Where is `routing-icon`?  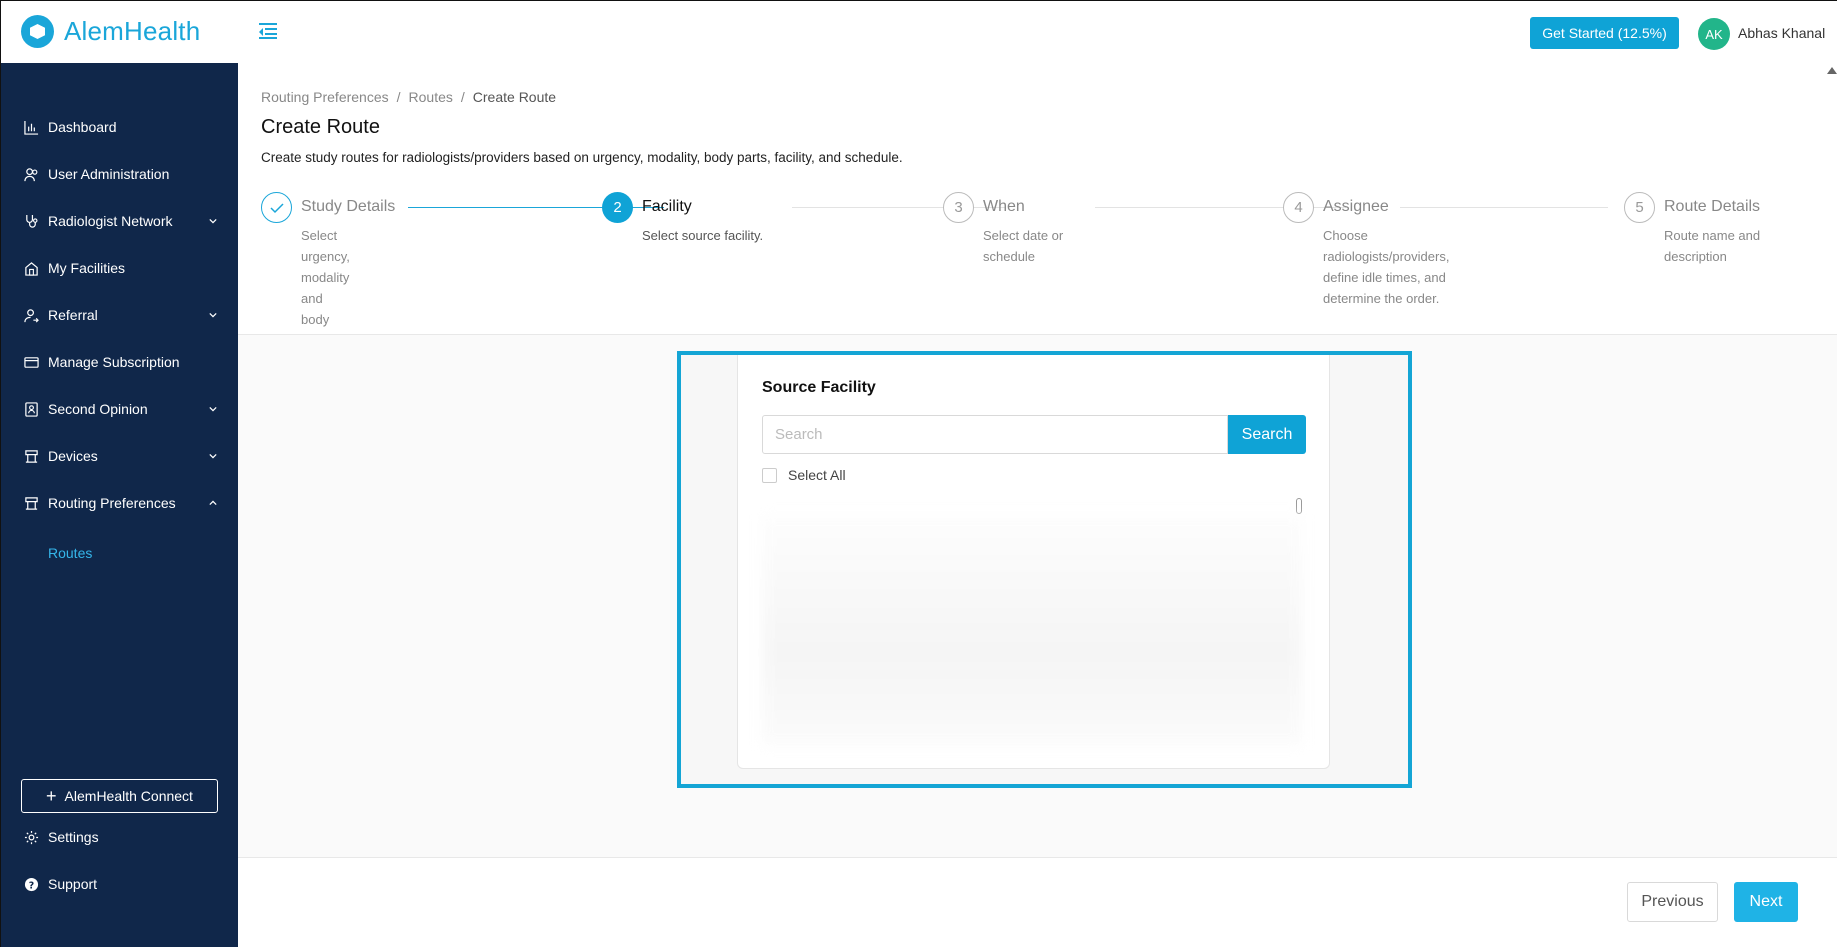
routing-icon is located at coordinates (31, 503).